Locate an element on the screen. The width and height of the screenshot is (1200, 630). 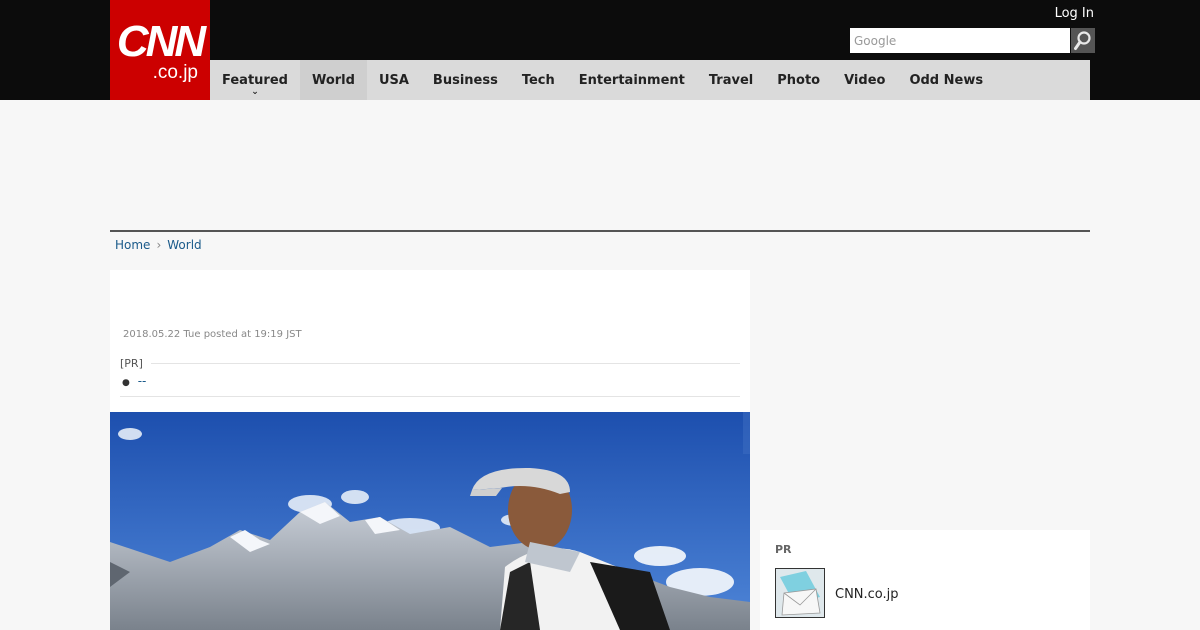
nav-item-label: World is located at coordinates (333, 80).